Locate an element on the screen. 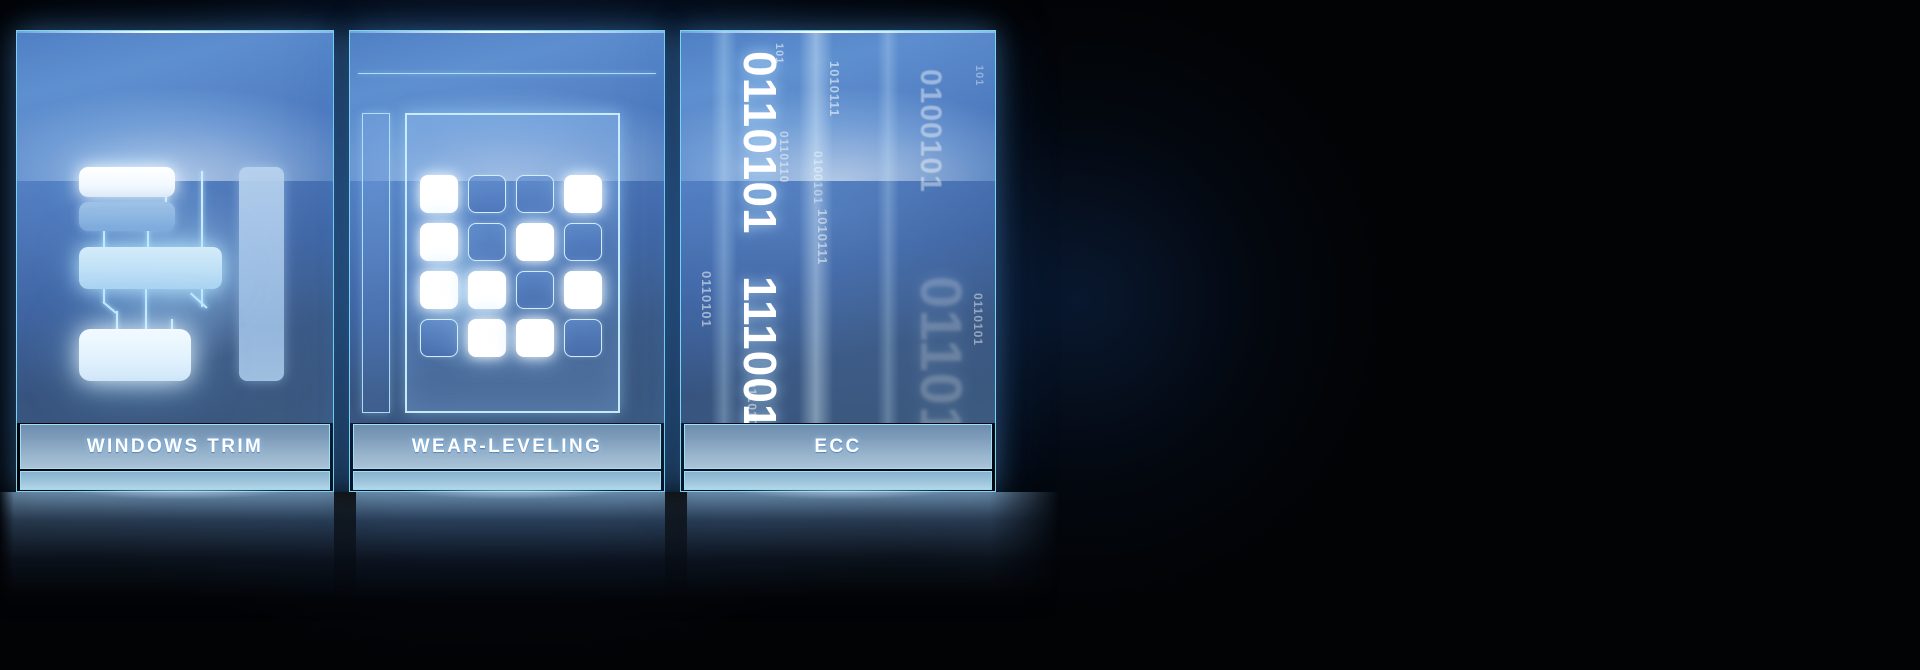  wear-cell-r4-c3 is located at coordinates (535, 338).